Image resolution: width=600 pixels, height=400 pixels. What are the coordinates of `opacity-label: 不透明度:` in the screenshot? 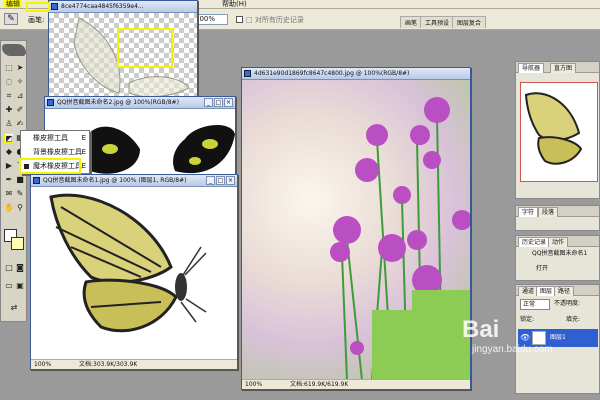 It's located at (567, 303).